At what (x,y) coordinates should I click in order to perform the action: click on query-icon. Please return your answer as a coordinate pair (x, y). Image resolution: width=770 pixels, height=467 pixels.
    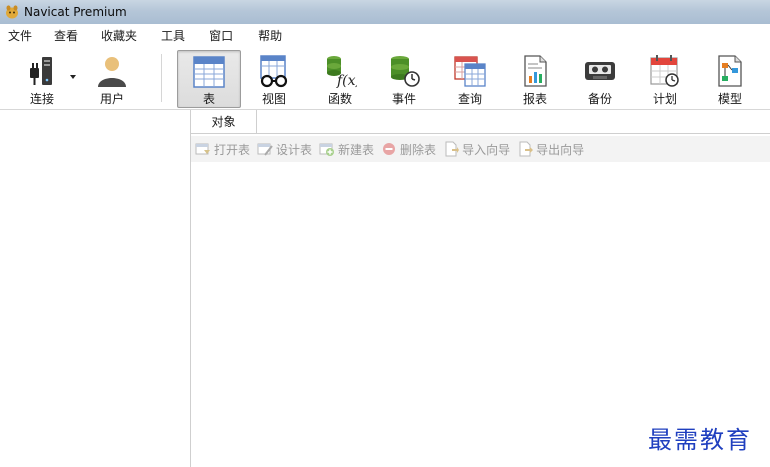
    Looking at the image, I should click on (470, 71).